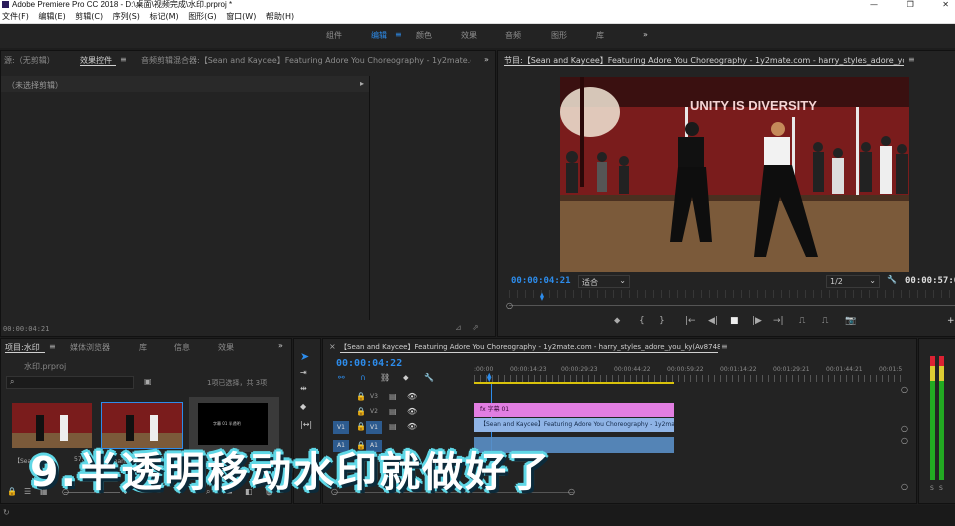 This screenshot has height=526, width=955. I want to click on tab-libraries: 库, so click(143, 347).